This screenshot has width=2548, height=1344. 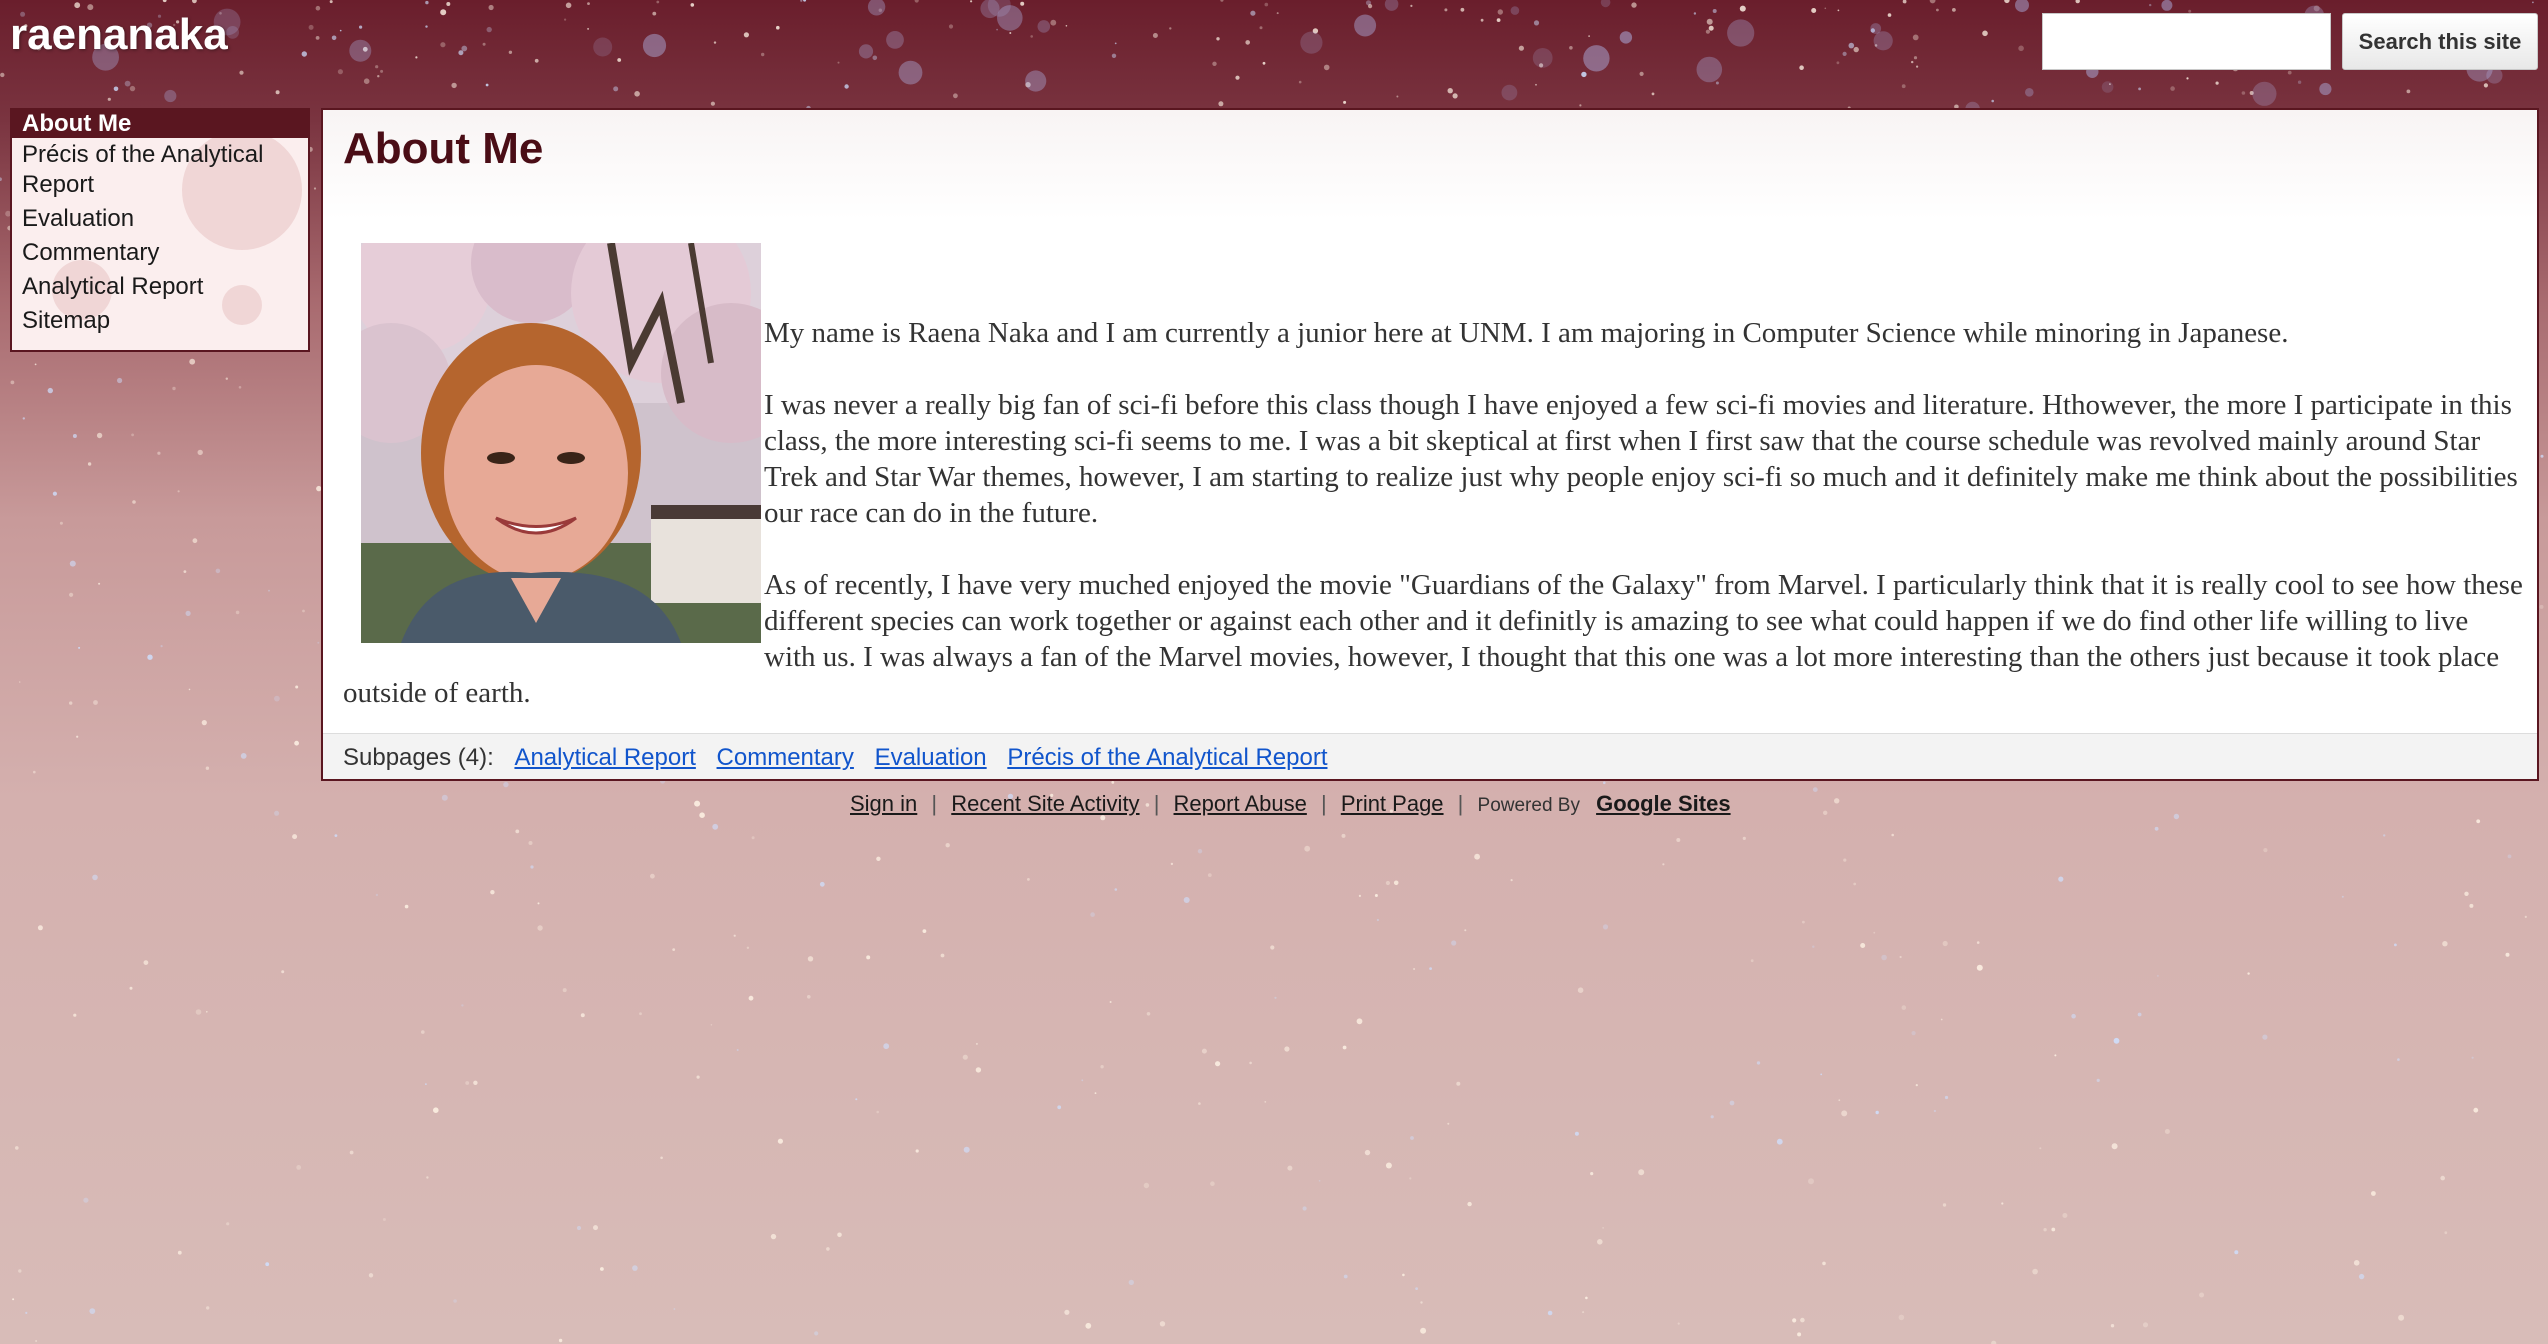 I want to click on title-band, so click(x=1430, y=165).